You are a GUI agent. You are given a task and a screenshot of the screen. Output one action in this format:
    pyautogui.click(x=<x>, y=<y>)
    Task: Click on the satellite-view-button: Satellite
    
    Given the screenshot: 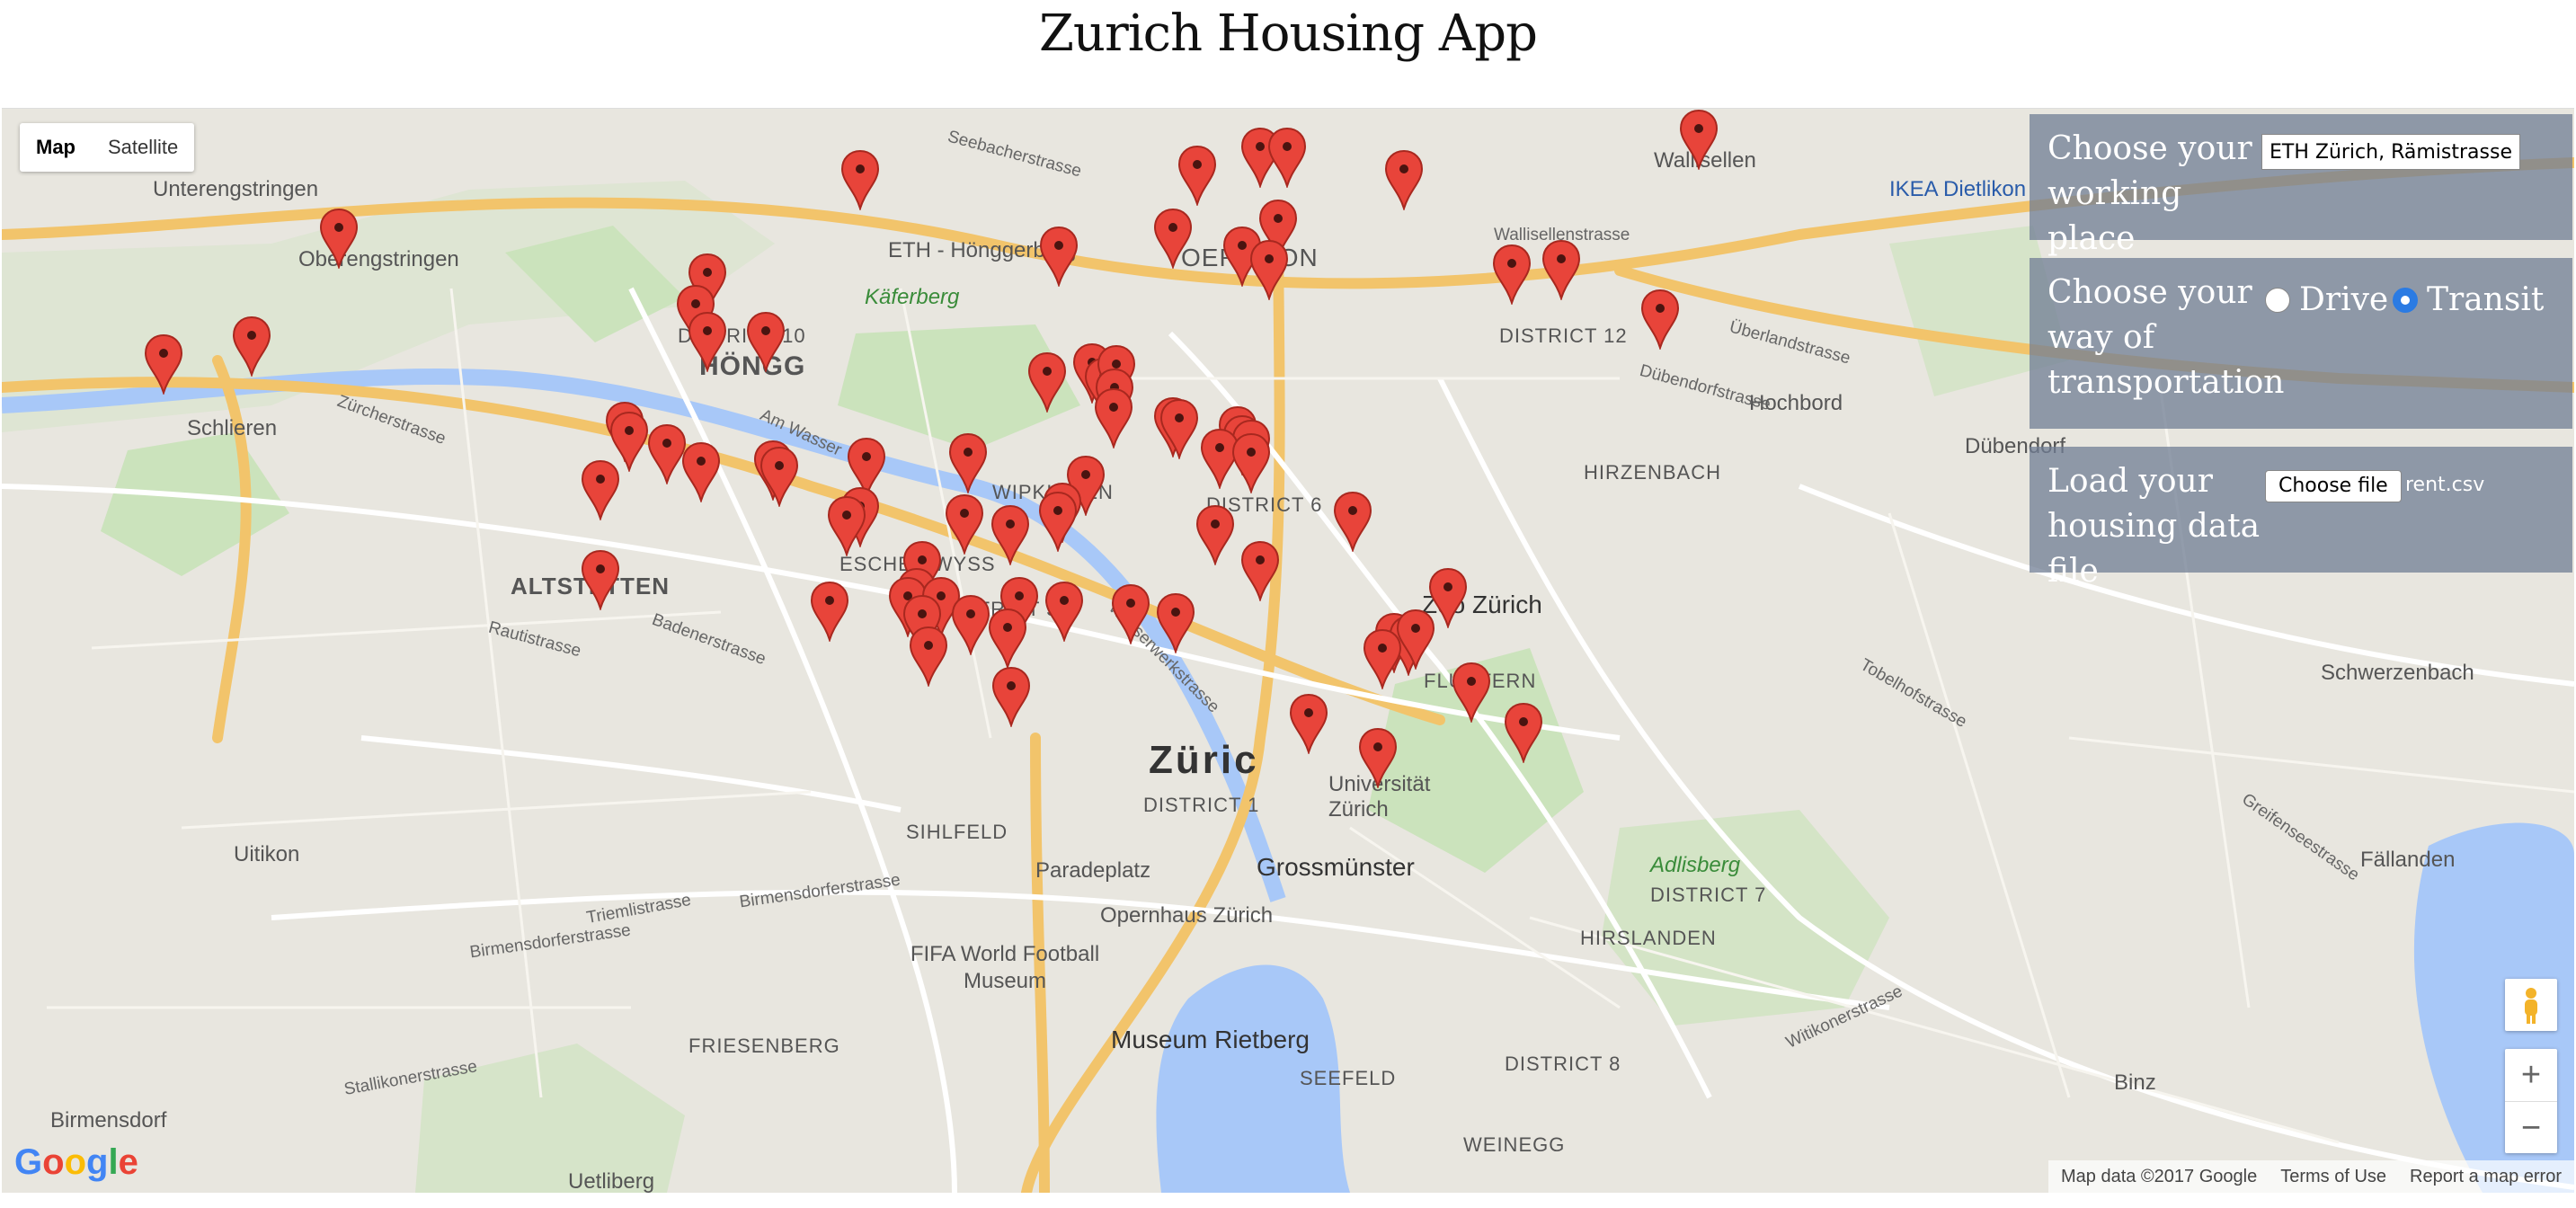 What is the action you would take?
    pyautogui.click(x=143, y=147)
    